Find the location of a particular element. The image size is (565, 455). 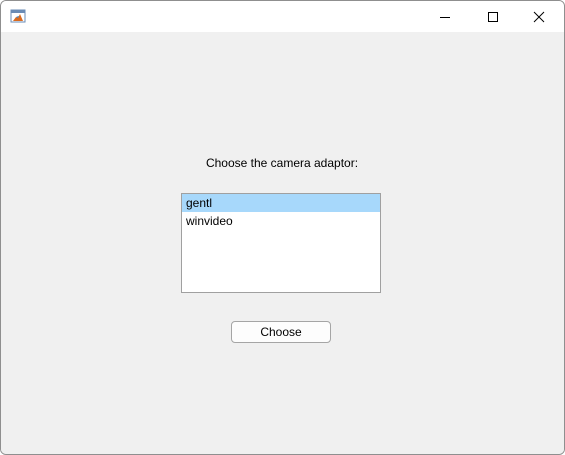

choose-button: Choose is located at coordinates (281, 332).